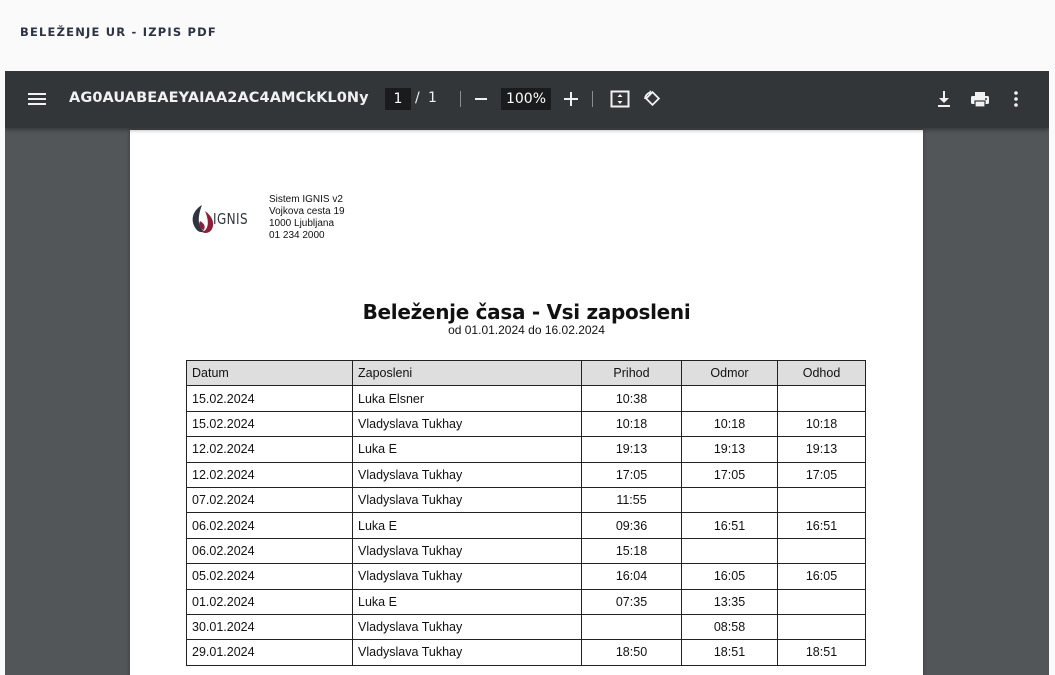 The height and width of the screenshot is (675, 1055). Describe the element at coordinates (269, 652) in the screenshot. I see `cell-datum: 29.01.2024` at that location.